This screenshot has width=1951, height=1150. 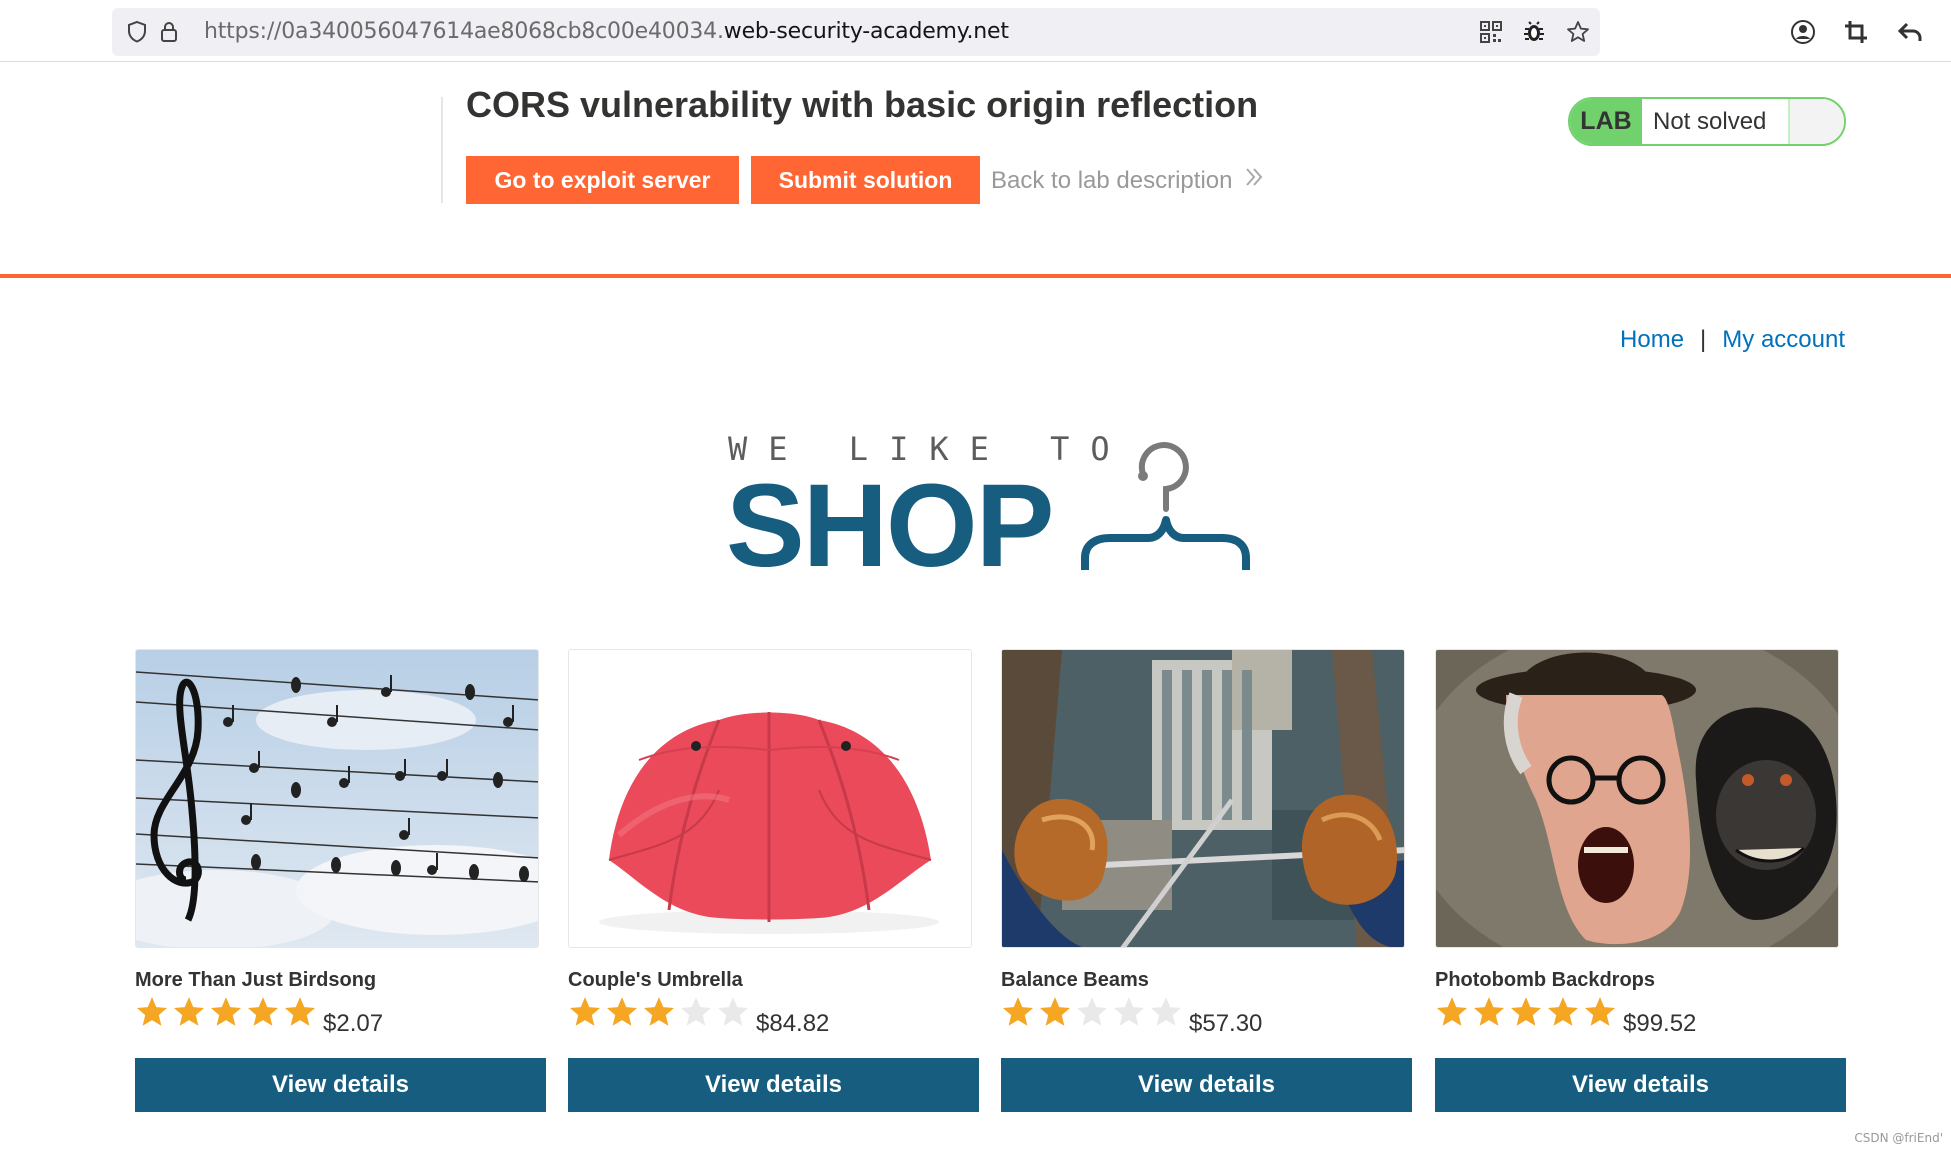 I want to click on lab-badge: LAB, so click(x=1606, y=121).